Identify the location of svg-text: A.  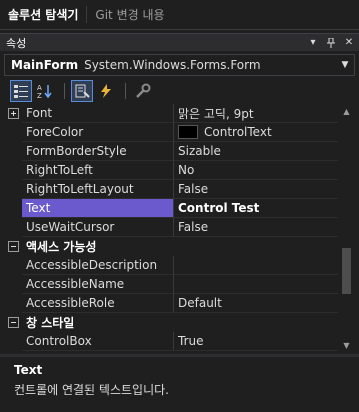
(39, 88).